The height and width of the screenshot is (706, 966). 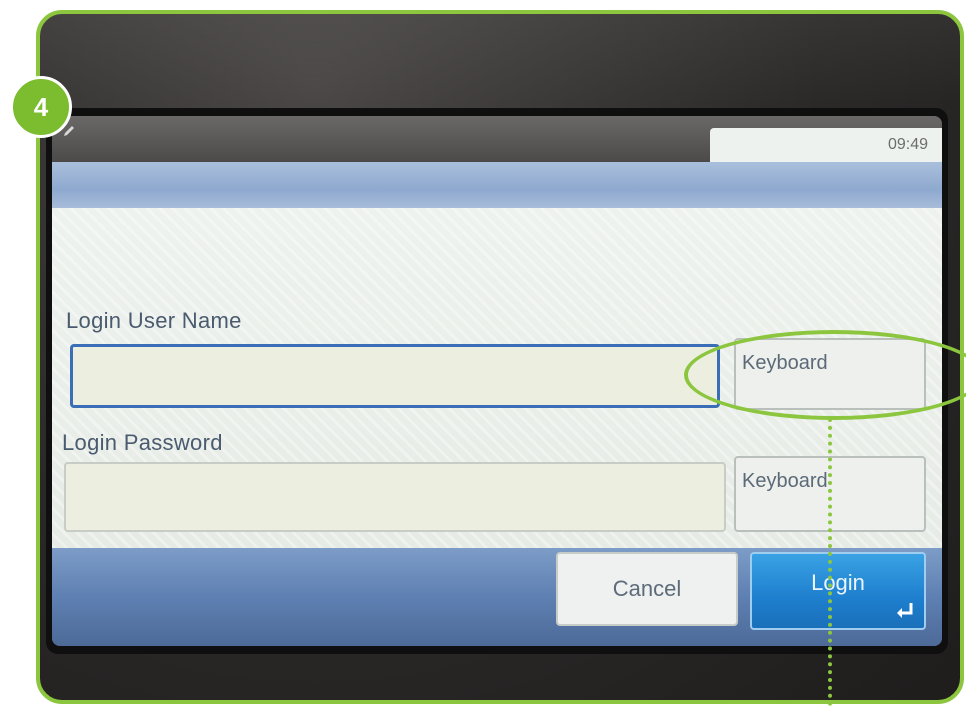 I want to click on header-band, so click(x=497, y=185).